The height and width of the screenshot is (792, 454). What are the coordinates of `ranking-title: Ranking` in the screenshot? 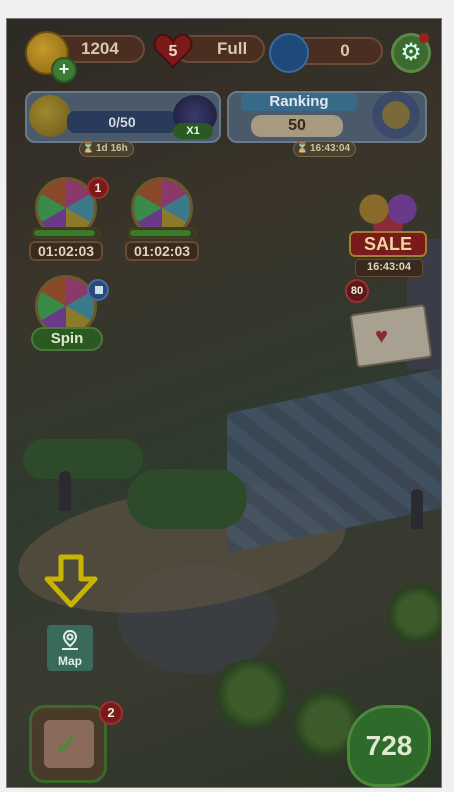 It's located at (299, 102).